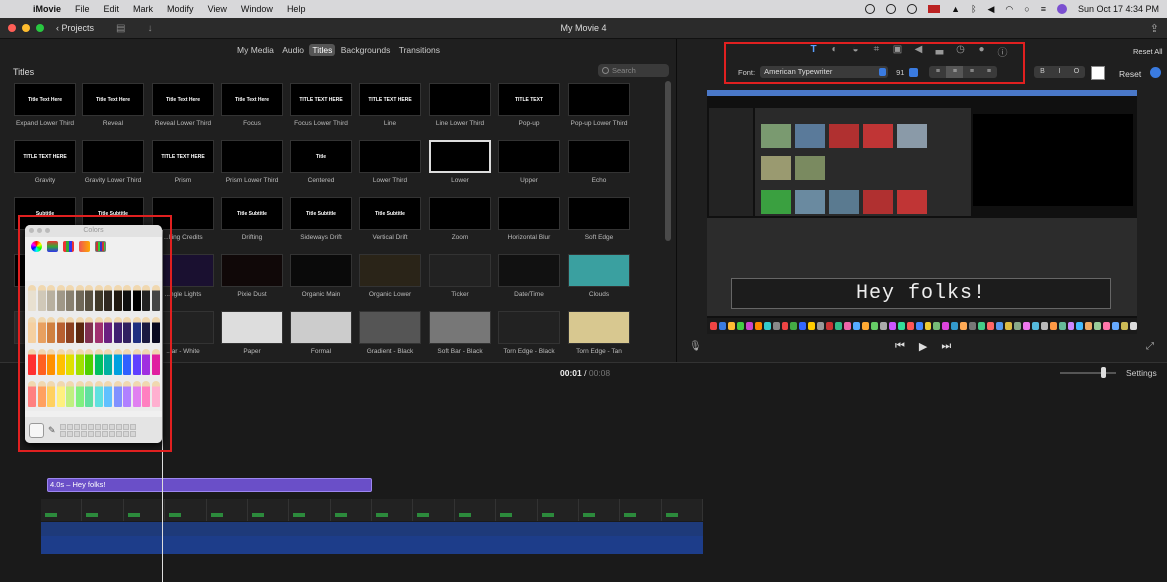 The height and width of the screenshot is (582, 1167). What do you see at coordinates (40, 28) in the screenshot?
I see `zoom-button` at bounding box center [40, 28].